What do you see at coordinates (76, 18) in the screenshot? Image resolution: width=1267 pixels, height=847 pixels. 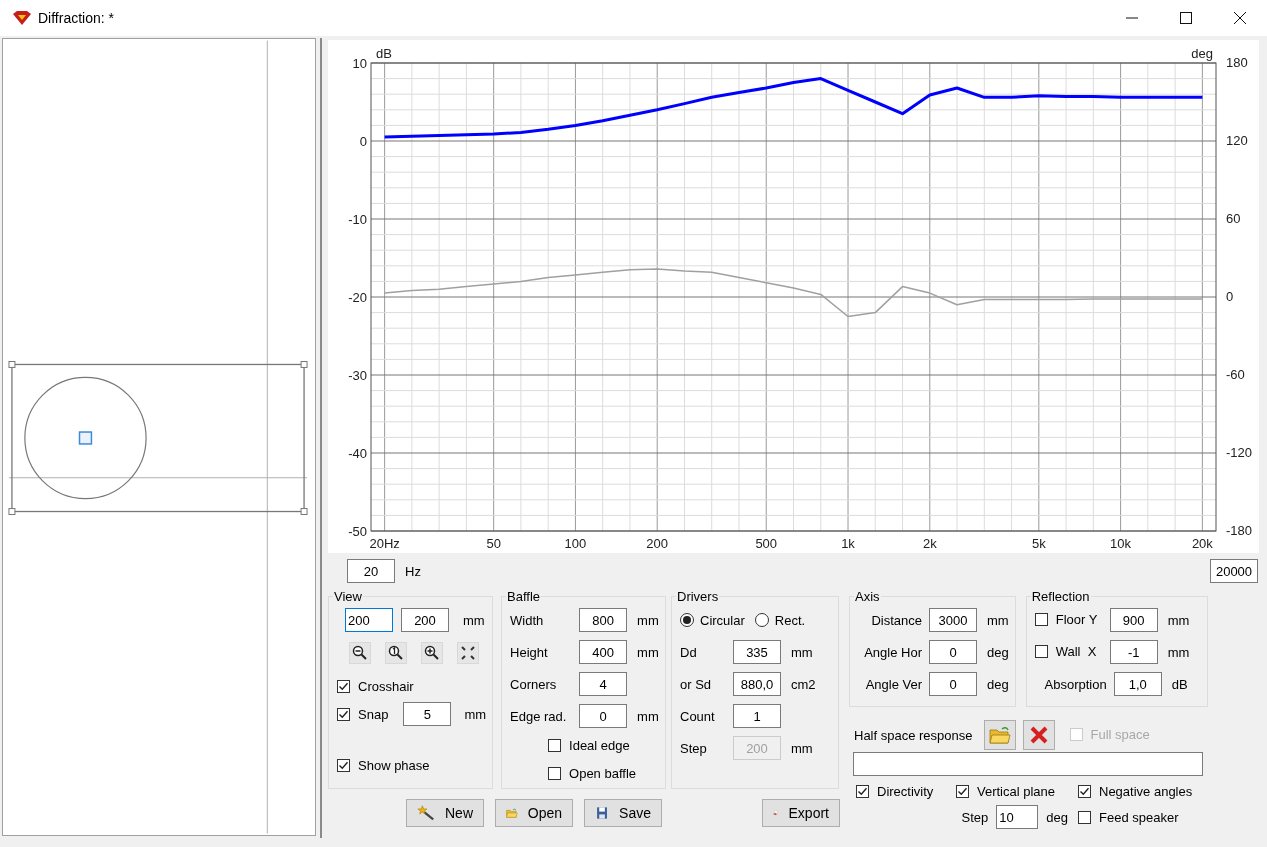 I see `window-title: Diffraction: *` at bounding box center [76, 18].